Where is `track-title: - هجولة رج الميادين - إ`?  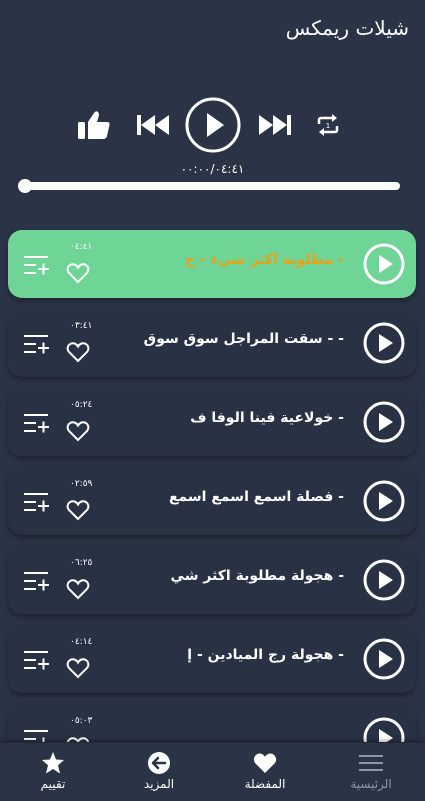
track-title: - هجولة رج الميادين - إ is located at coordinates (265, 655).